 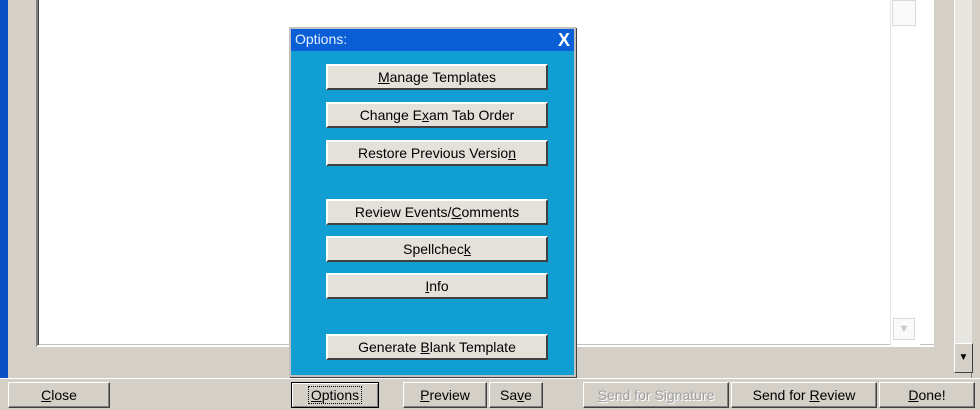 I want to click on options-dialog-titlebar: Options: X, so click(x=432, y=40).